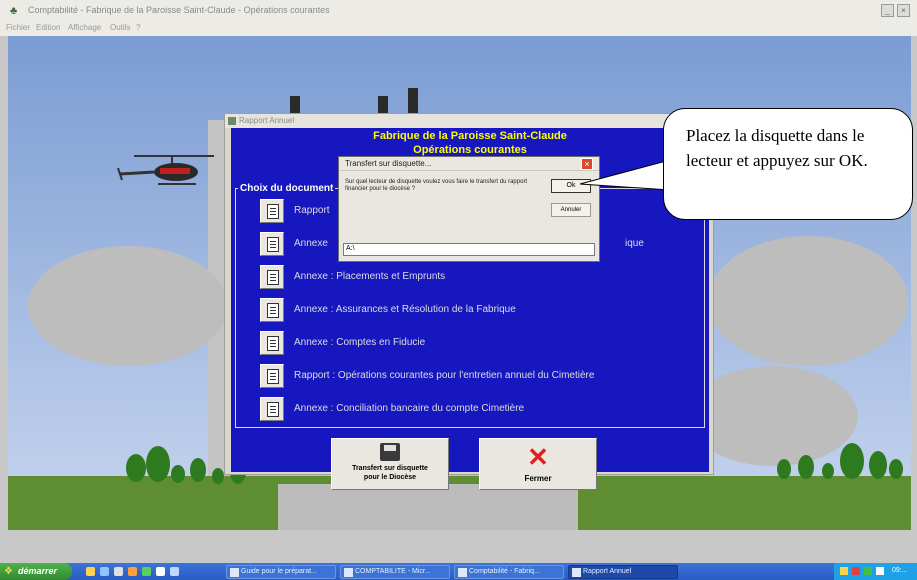  Describe the element at coordinates (480, 277) in the screenshot. I see `document-row: Annexe : Placements et Emprunts` at that location.